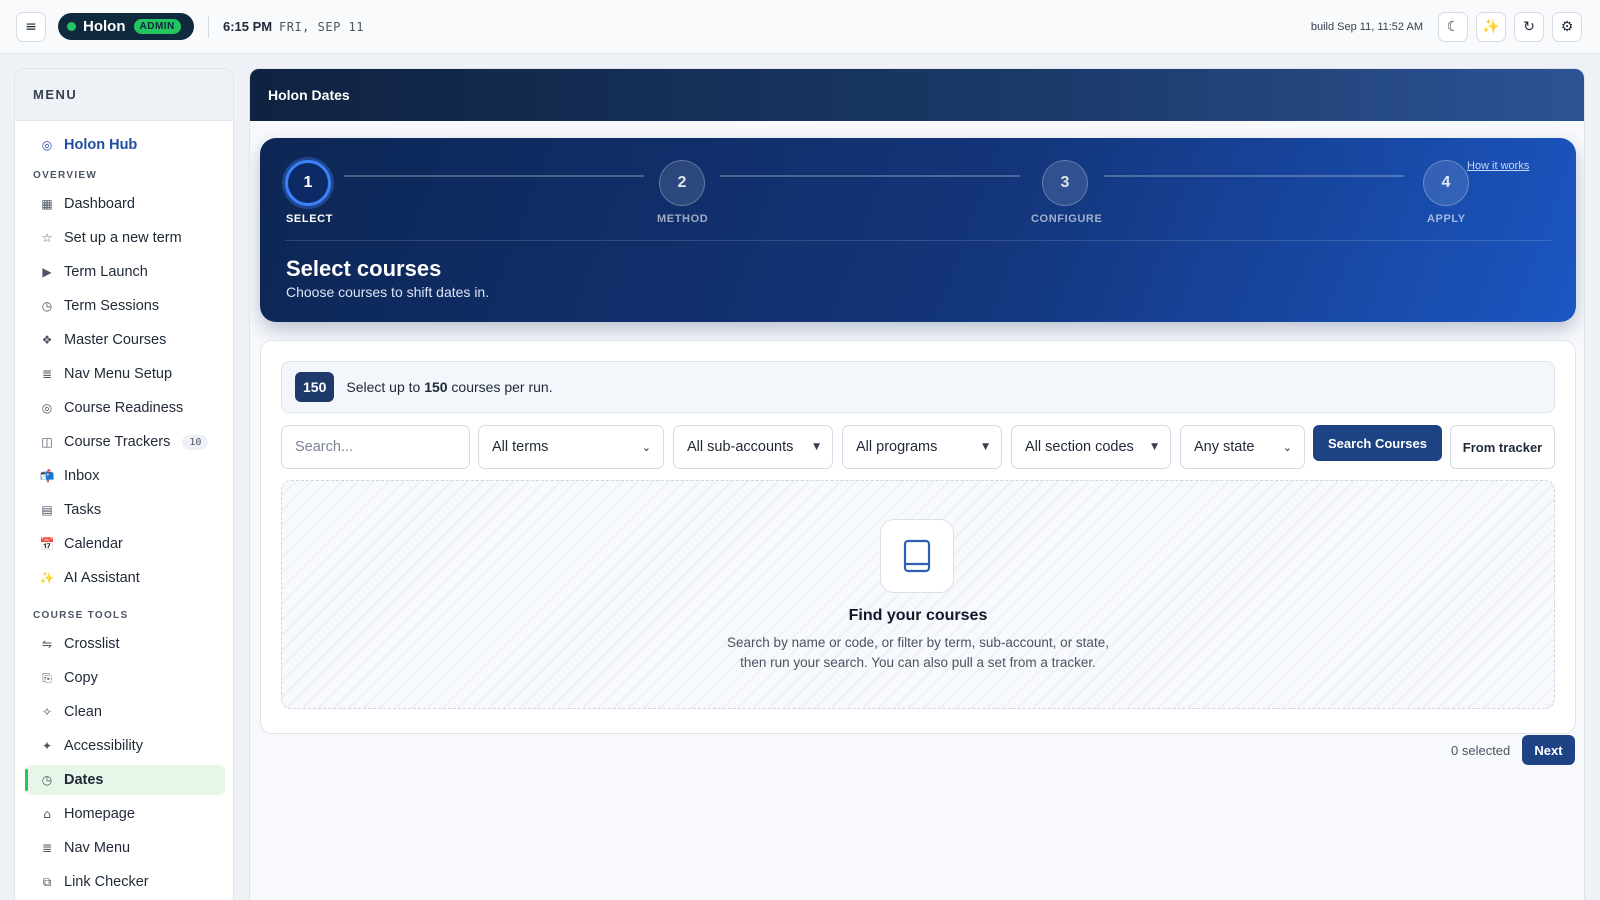 This screenshot has height=900, width=1600. Describe the element at coordinates (1453, 27) in the screenshot. I see `theme-toggle-button: ☾` at that location.